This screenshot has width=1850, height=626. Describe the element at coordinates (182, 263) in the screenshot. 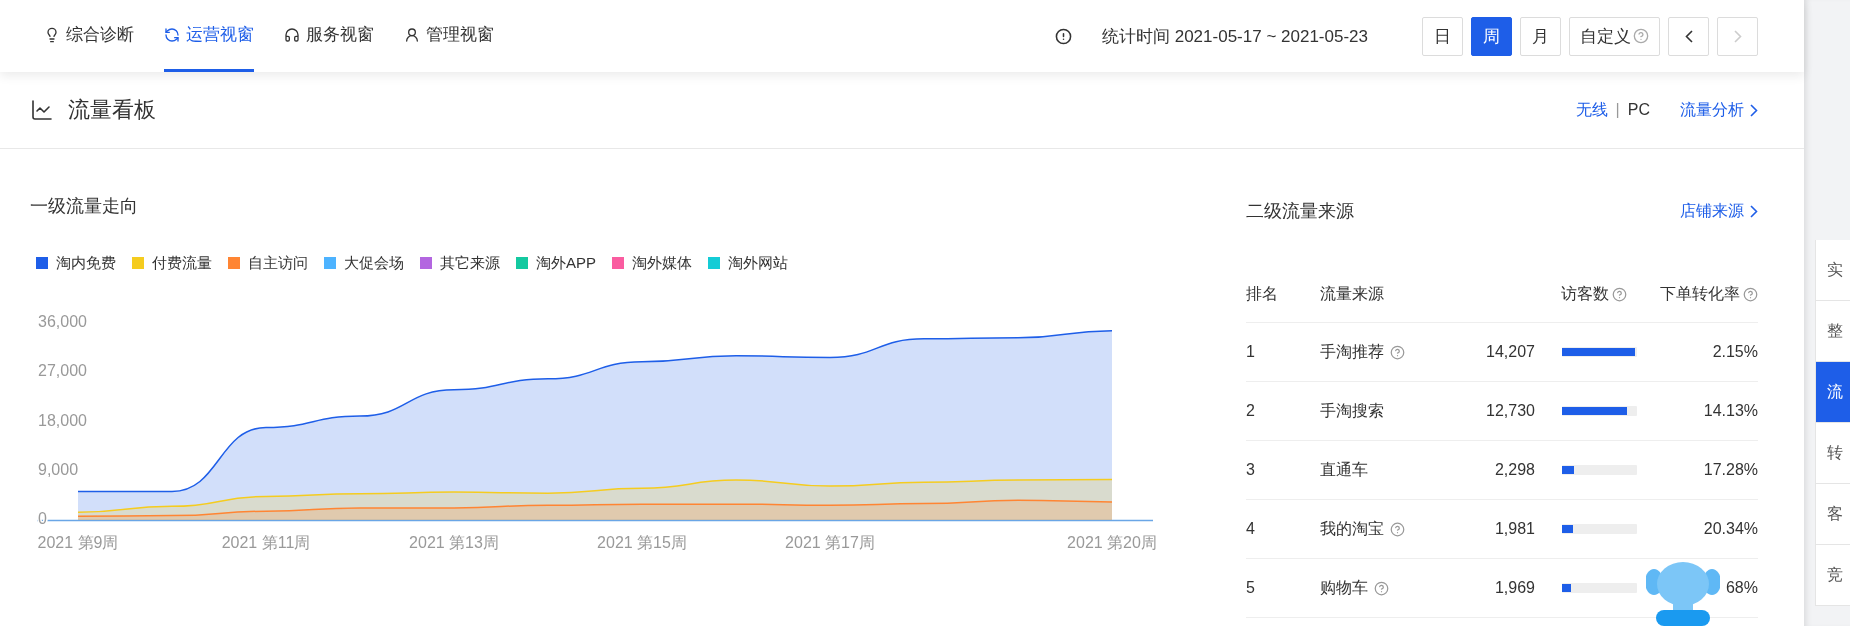

I see `legend-label: 付费流量` at that location.